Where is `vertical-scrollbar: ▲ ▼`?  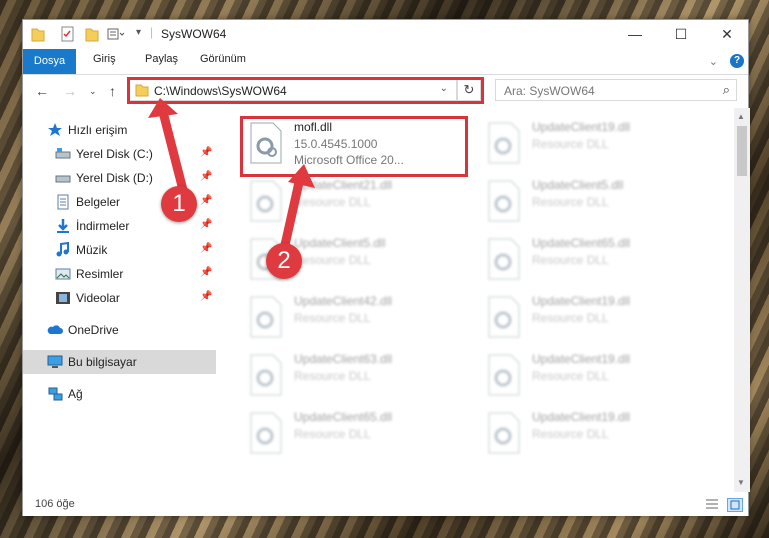
vertical-scrollbar: ▲ ▼ is located at coordinates (742, 300).